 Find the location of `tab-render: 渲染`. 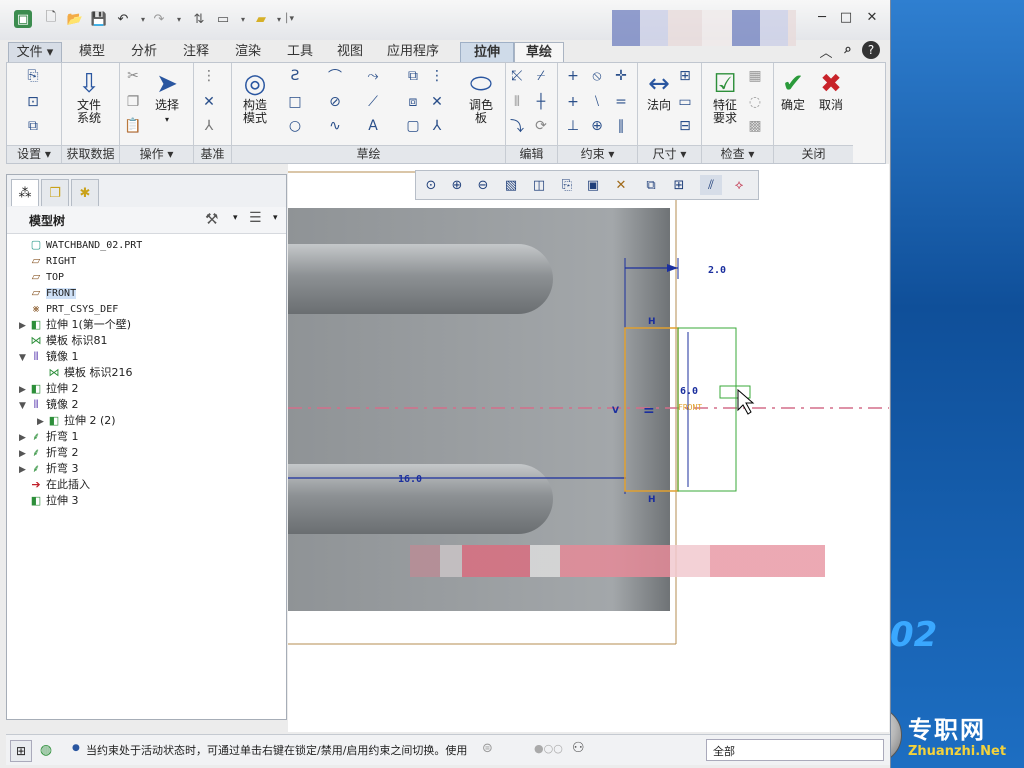

tab-render: 渲染 is located at coordinates (248, 52).